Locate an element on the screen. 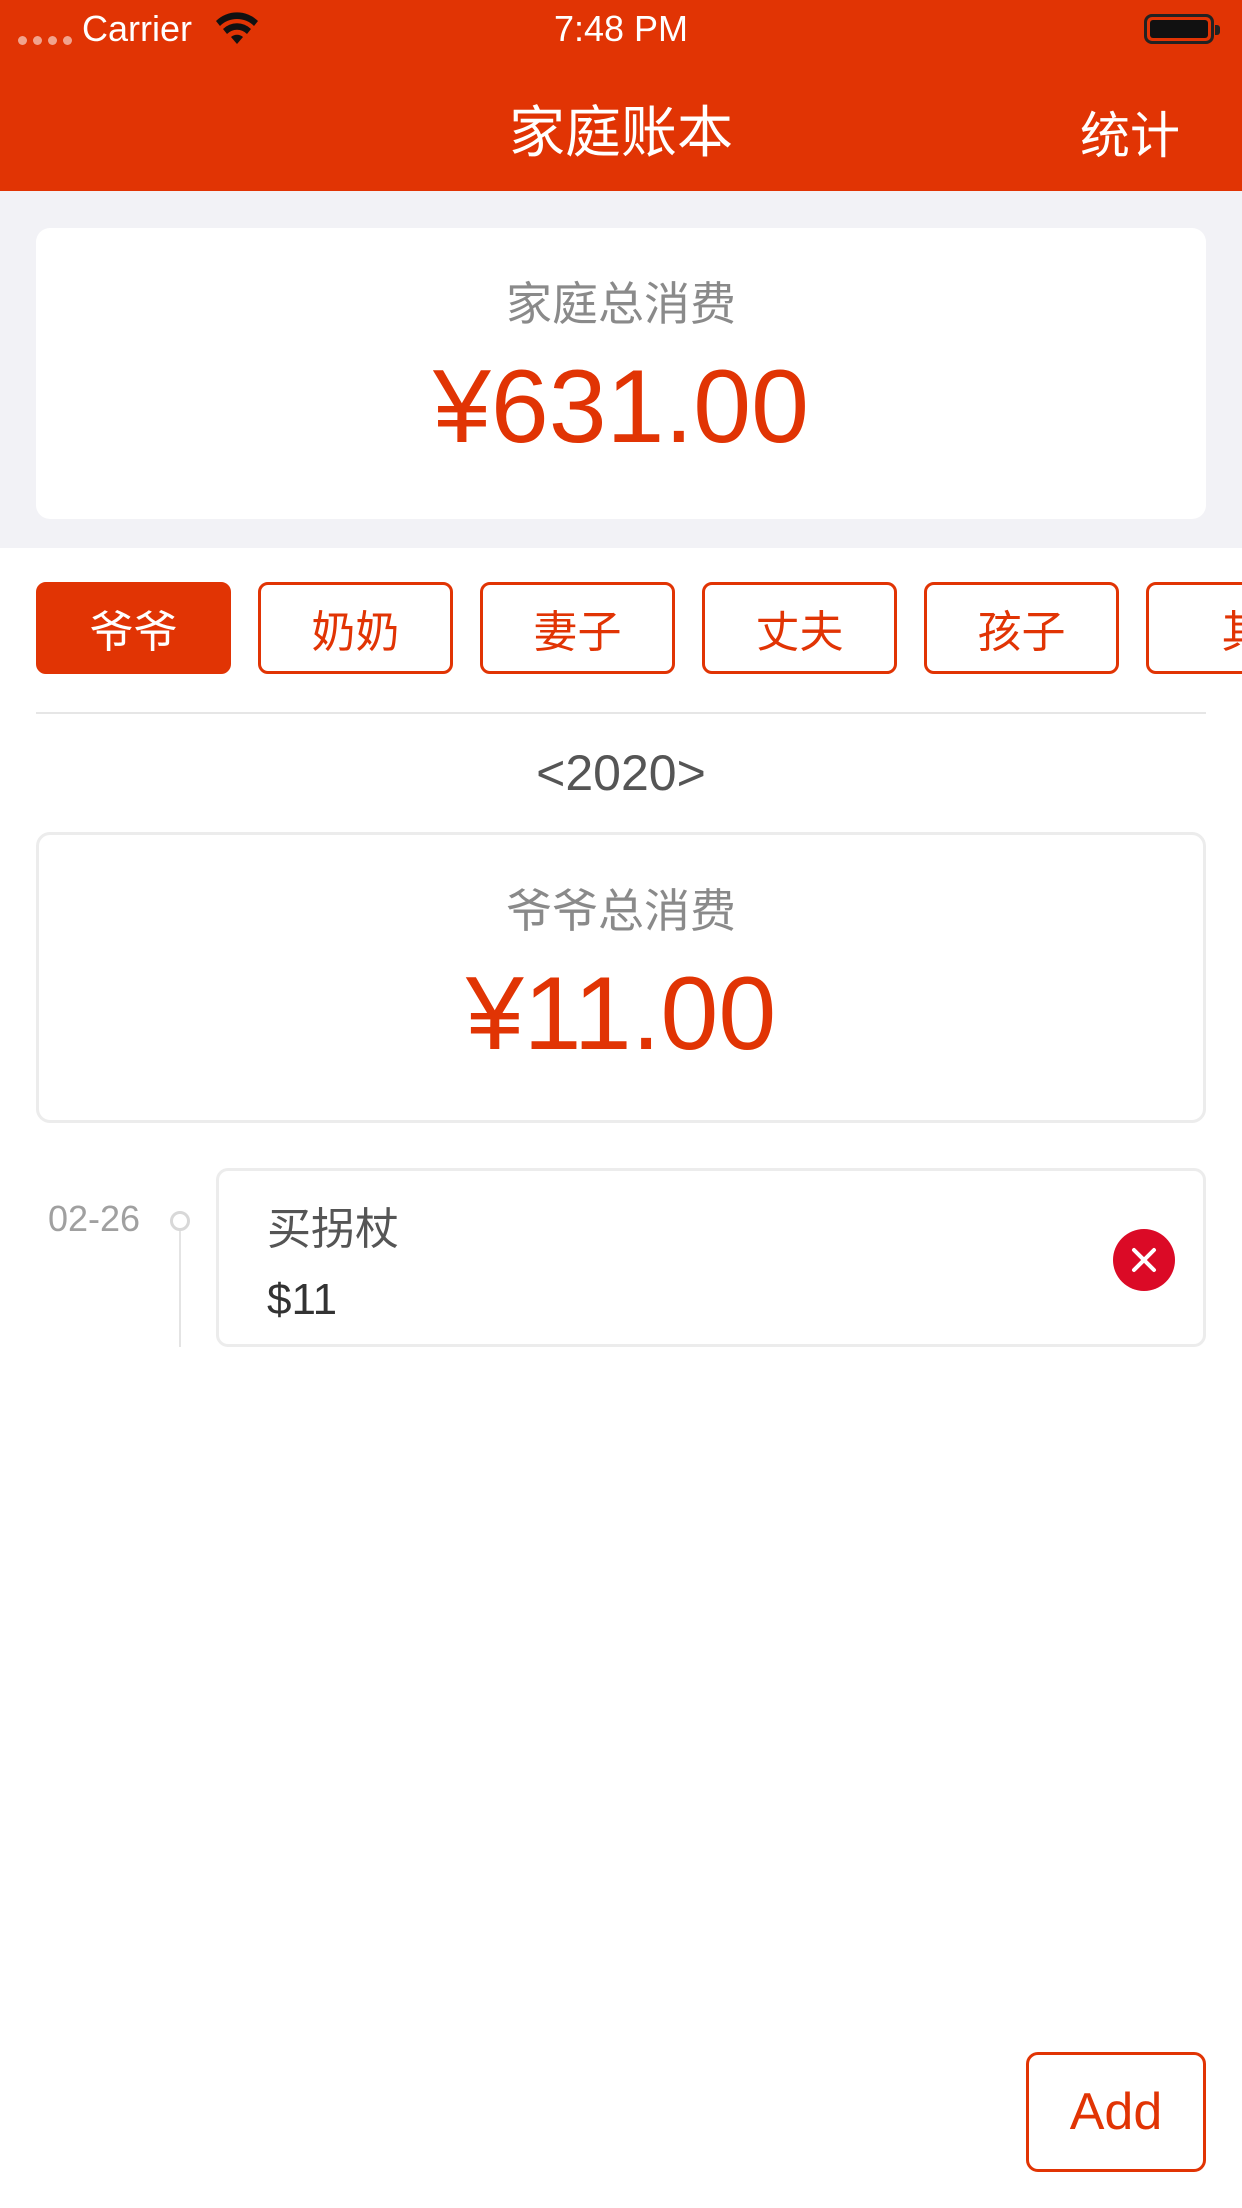 Image resolution: width=1242 pixels, height=2208 pixels. member-tab-wife: 妻子 is located at coordinates (577, 628).